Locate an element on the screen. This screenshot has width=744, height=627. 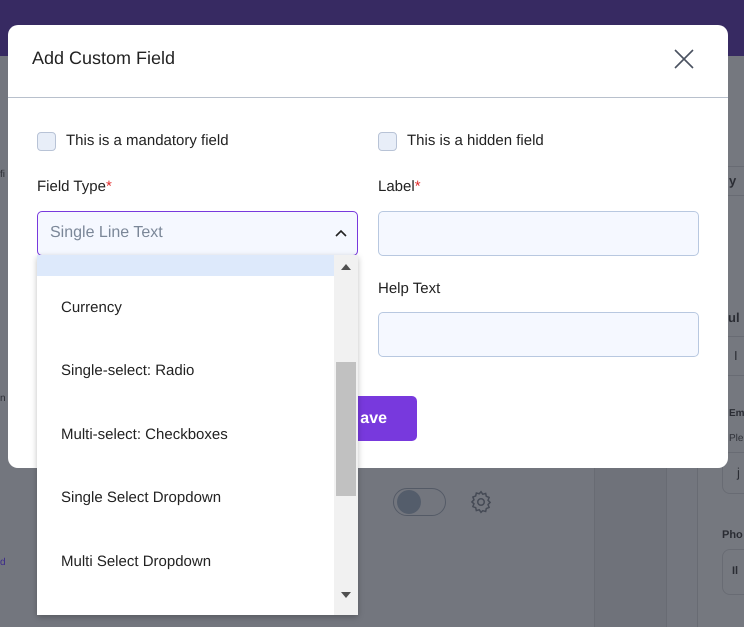
field-type-select: Single Line Text is located at coordinates (197, 233).